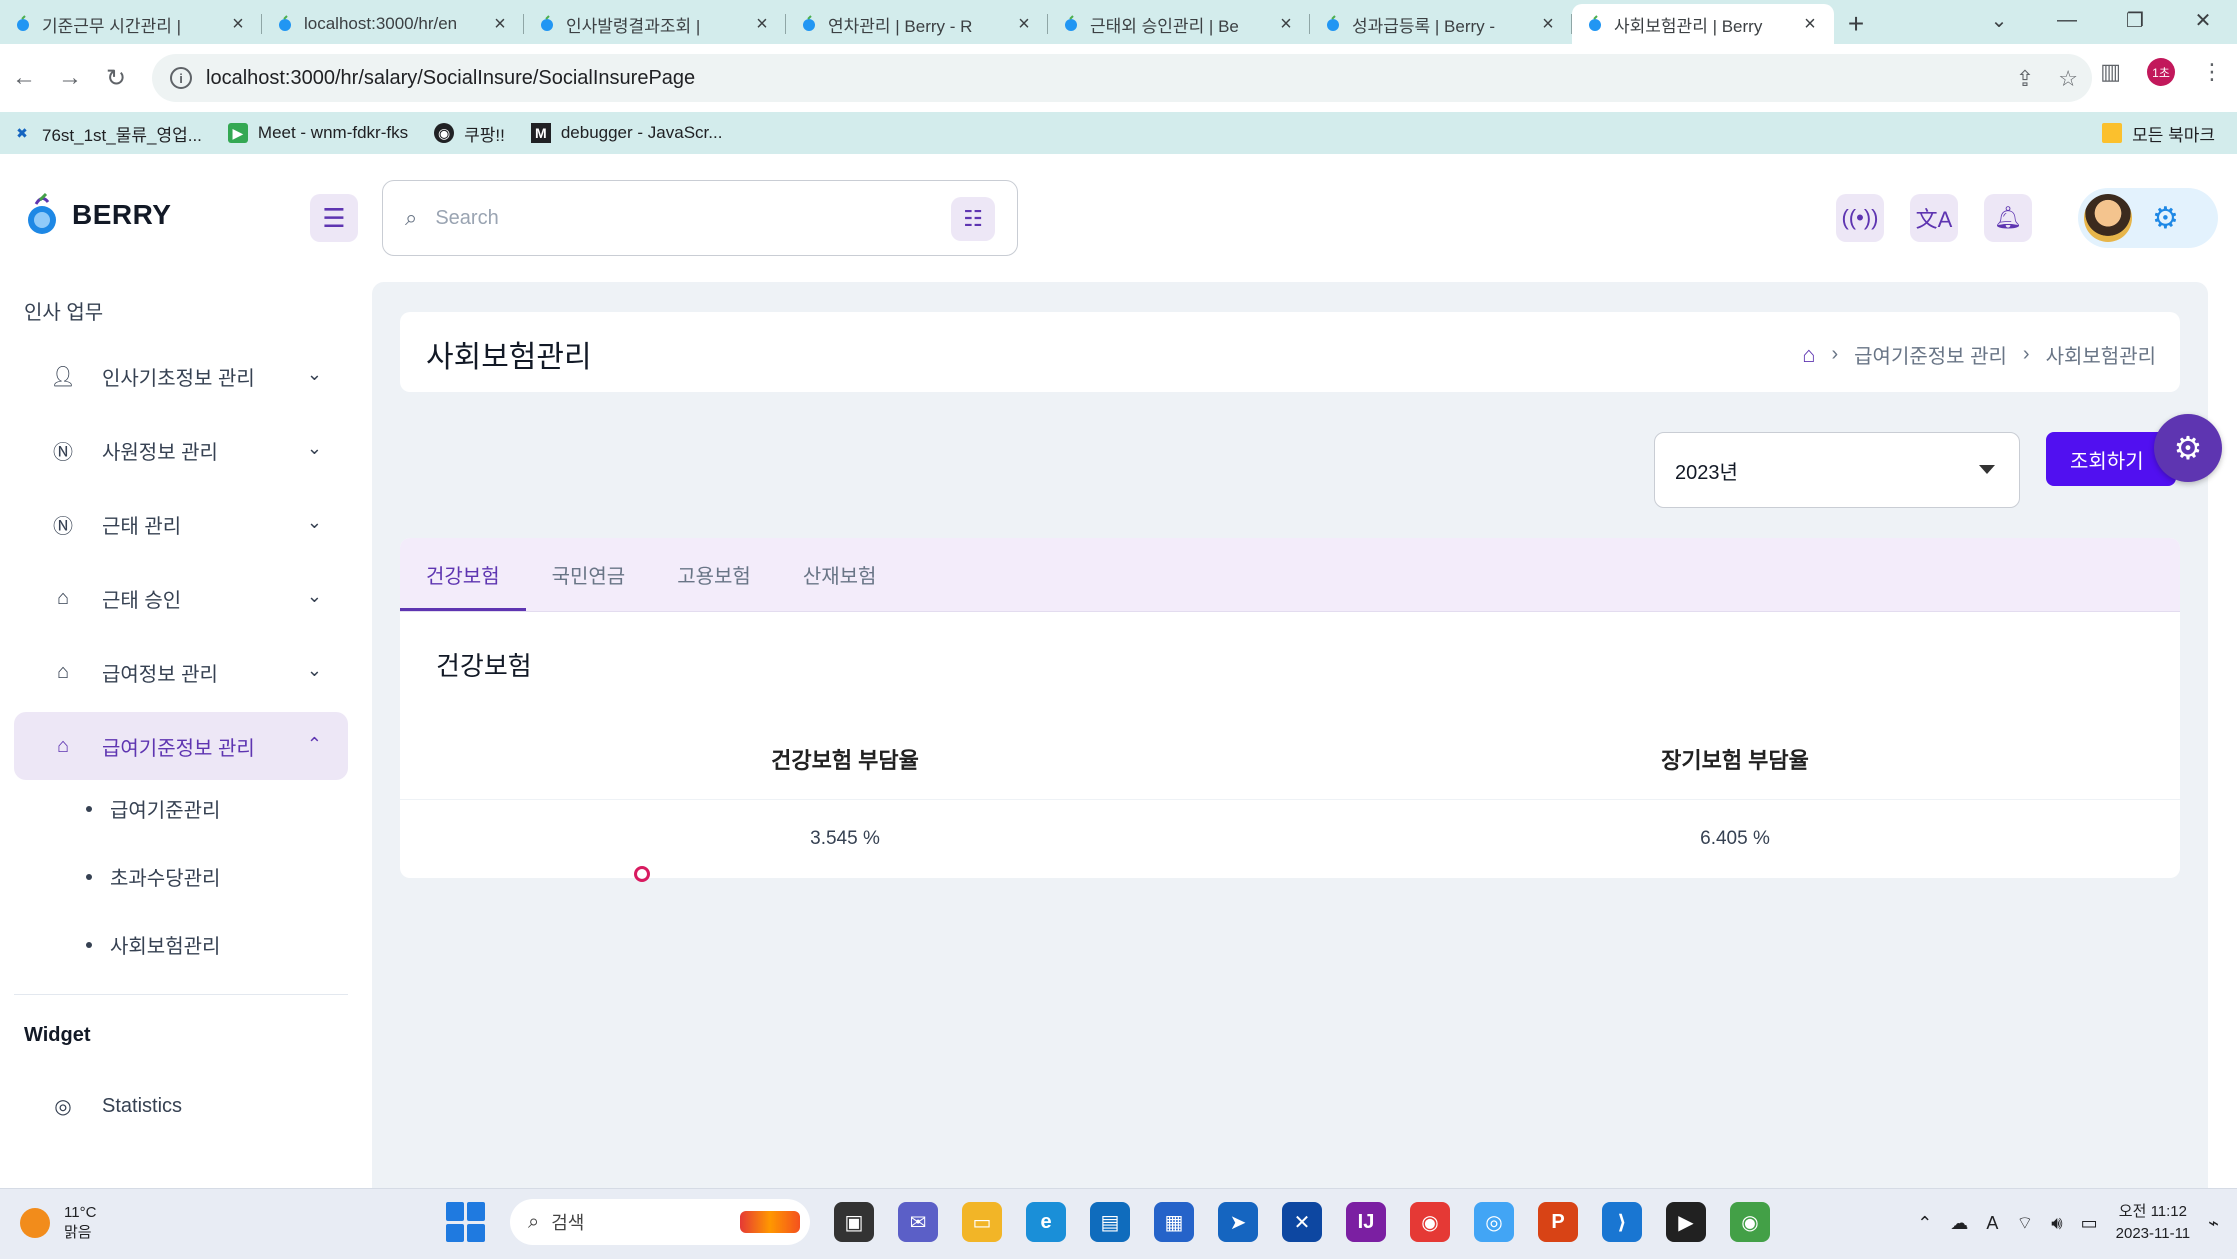  Describe the element at coordinates (1494, 1222) in the screenshot. I see `snipping-icon: ◎` at that location.